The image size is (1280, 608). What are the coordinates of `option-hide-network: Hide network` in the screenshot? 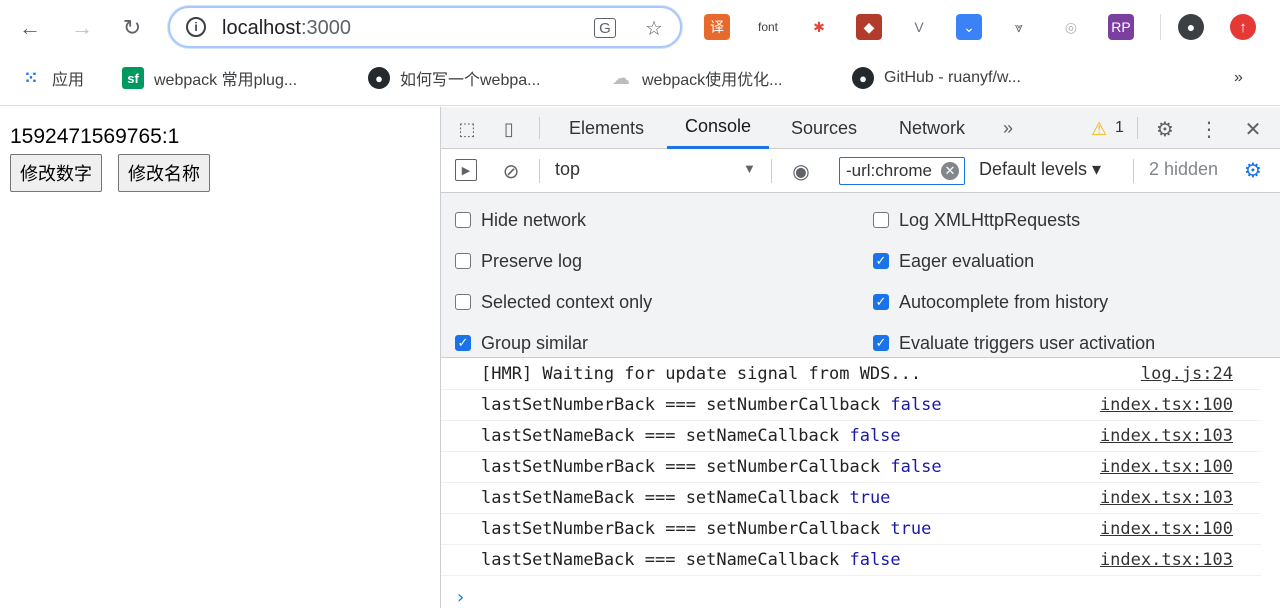 It's located at (520, 220).